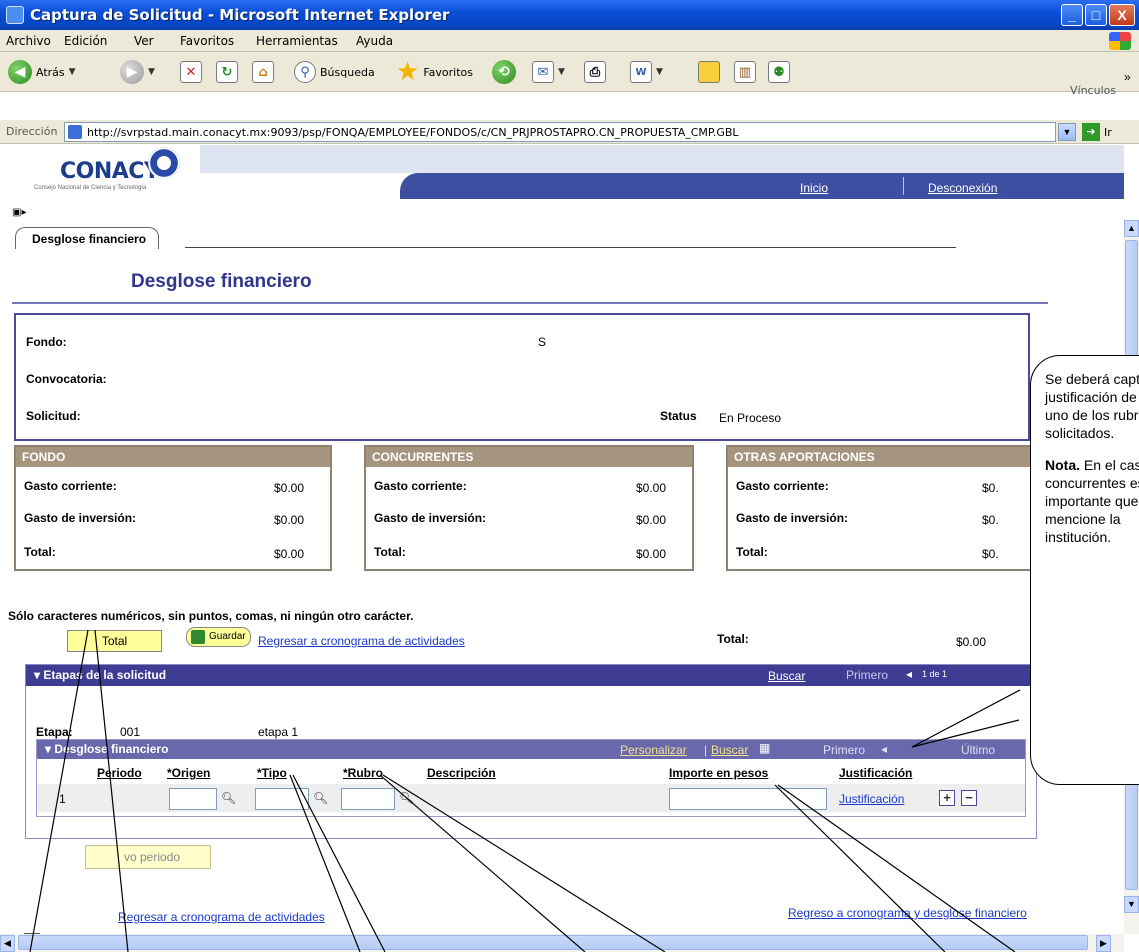  Describe the element at coordinates (909, 674) in the screenshot. I see `etapas-prev-icon: ◂` at that location.